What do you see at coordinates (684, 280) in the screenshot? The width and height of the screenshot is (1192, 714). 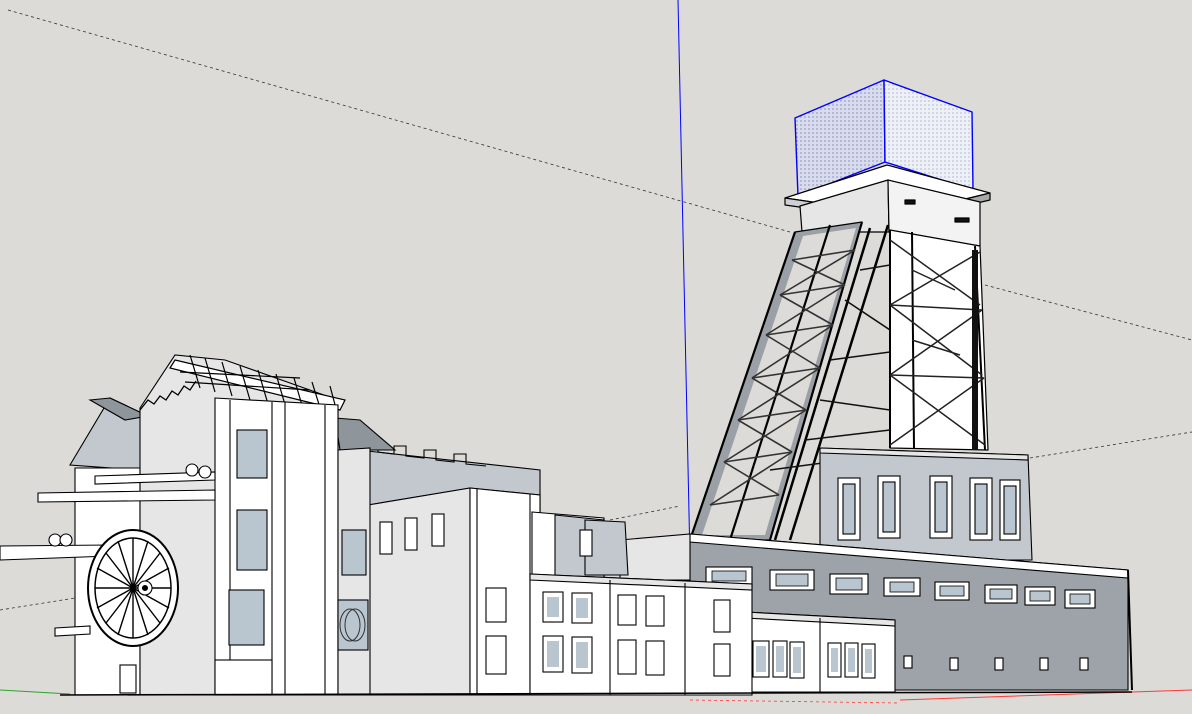 I see `blue-axis` at bounding box center [684, 280].